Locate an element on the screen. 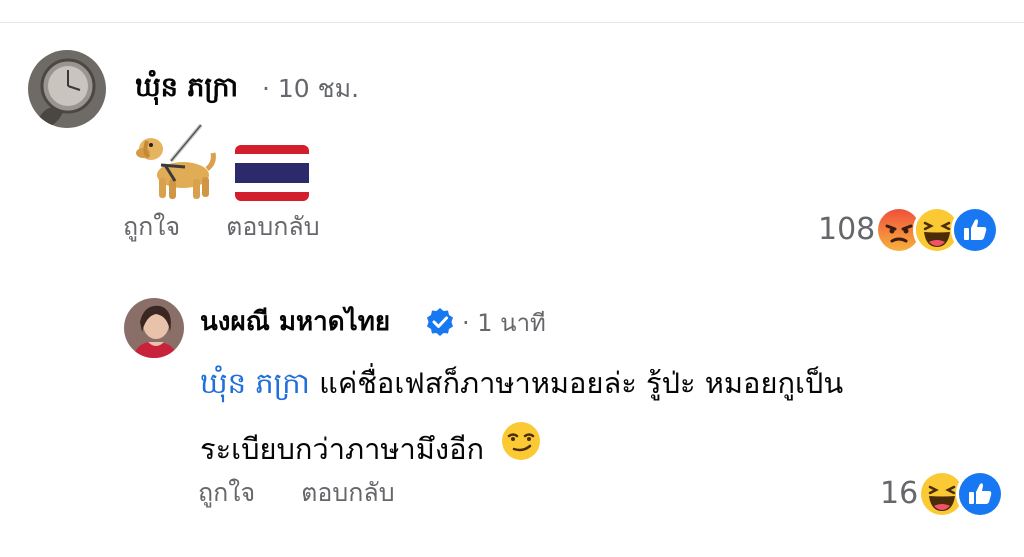  reply-author: นงผณี มหาดไทย is located at coordinates (295, 322).